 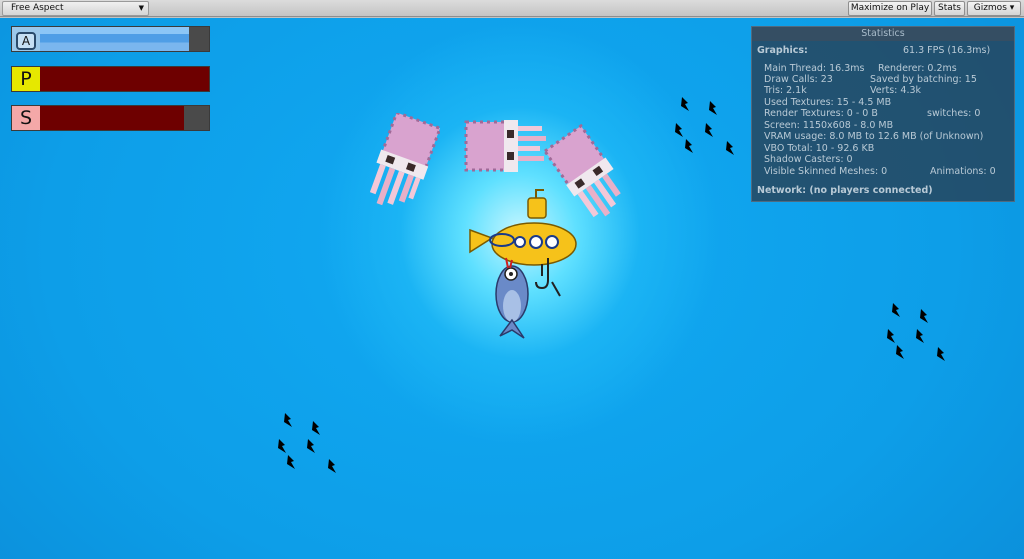 I want to click on hud-bar-p-fill, so click(x=124, y=79).